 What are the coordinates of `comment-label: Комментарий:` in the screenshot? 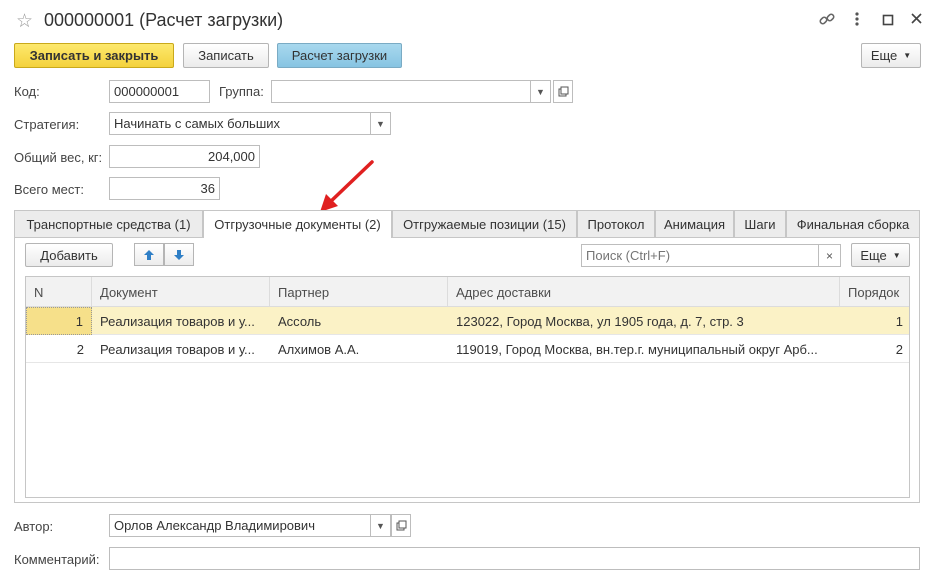 It's located at (57, 559).